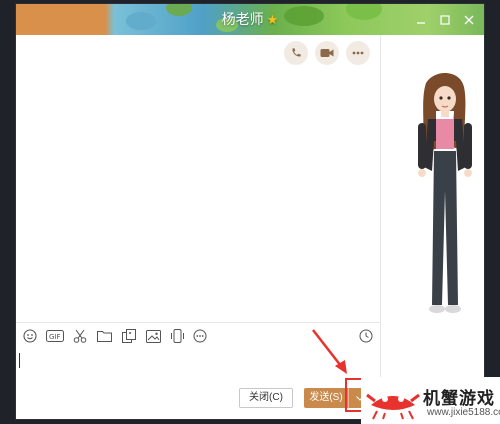  I want to click on watermark: 机蟹游戏 www.jixie5188.com, so click(430, 400).